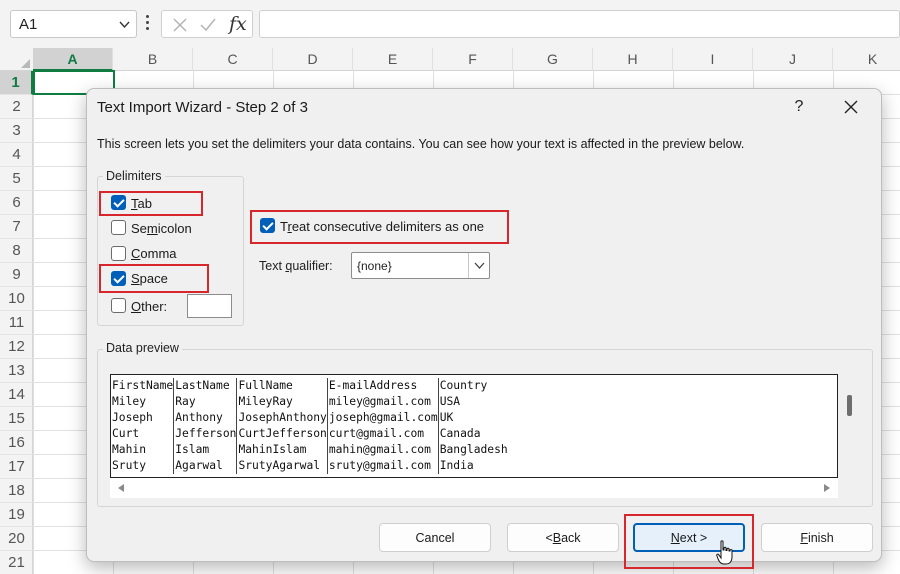 The height and width of the screenshot is (574, 900). I want to click on row-header: 16, so click(16, 443).